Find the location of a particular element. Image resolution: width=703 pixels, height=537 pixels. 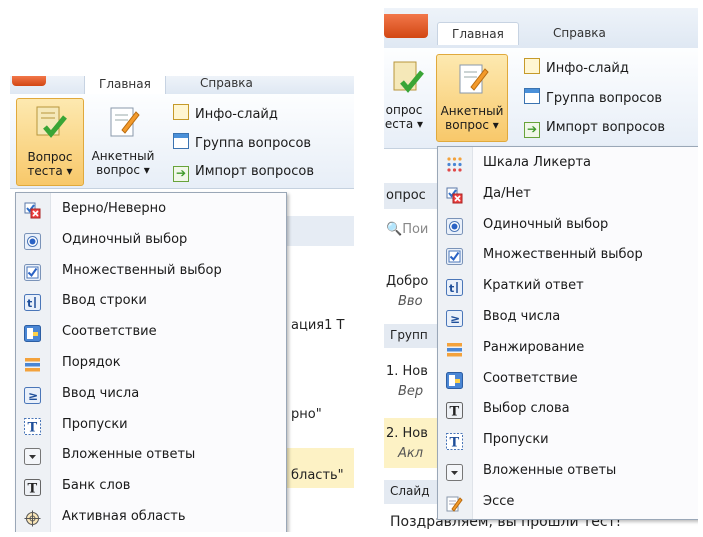

test-question-button: Вопрос теста ▾ is located at coordinates (50, 142).